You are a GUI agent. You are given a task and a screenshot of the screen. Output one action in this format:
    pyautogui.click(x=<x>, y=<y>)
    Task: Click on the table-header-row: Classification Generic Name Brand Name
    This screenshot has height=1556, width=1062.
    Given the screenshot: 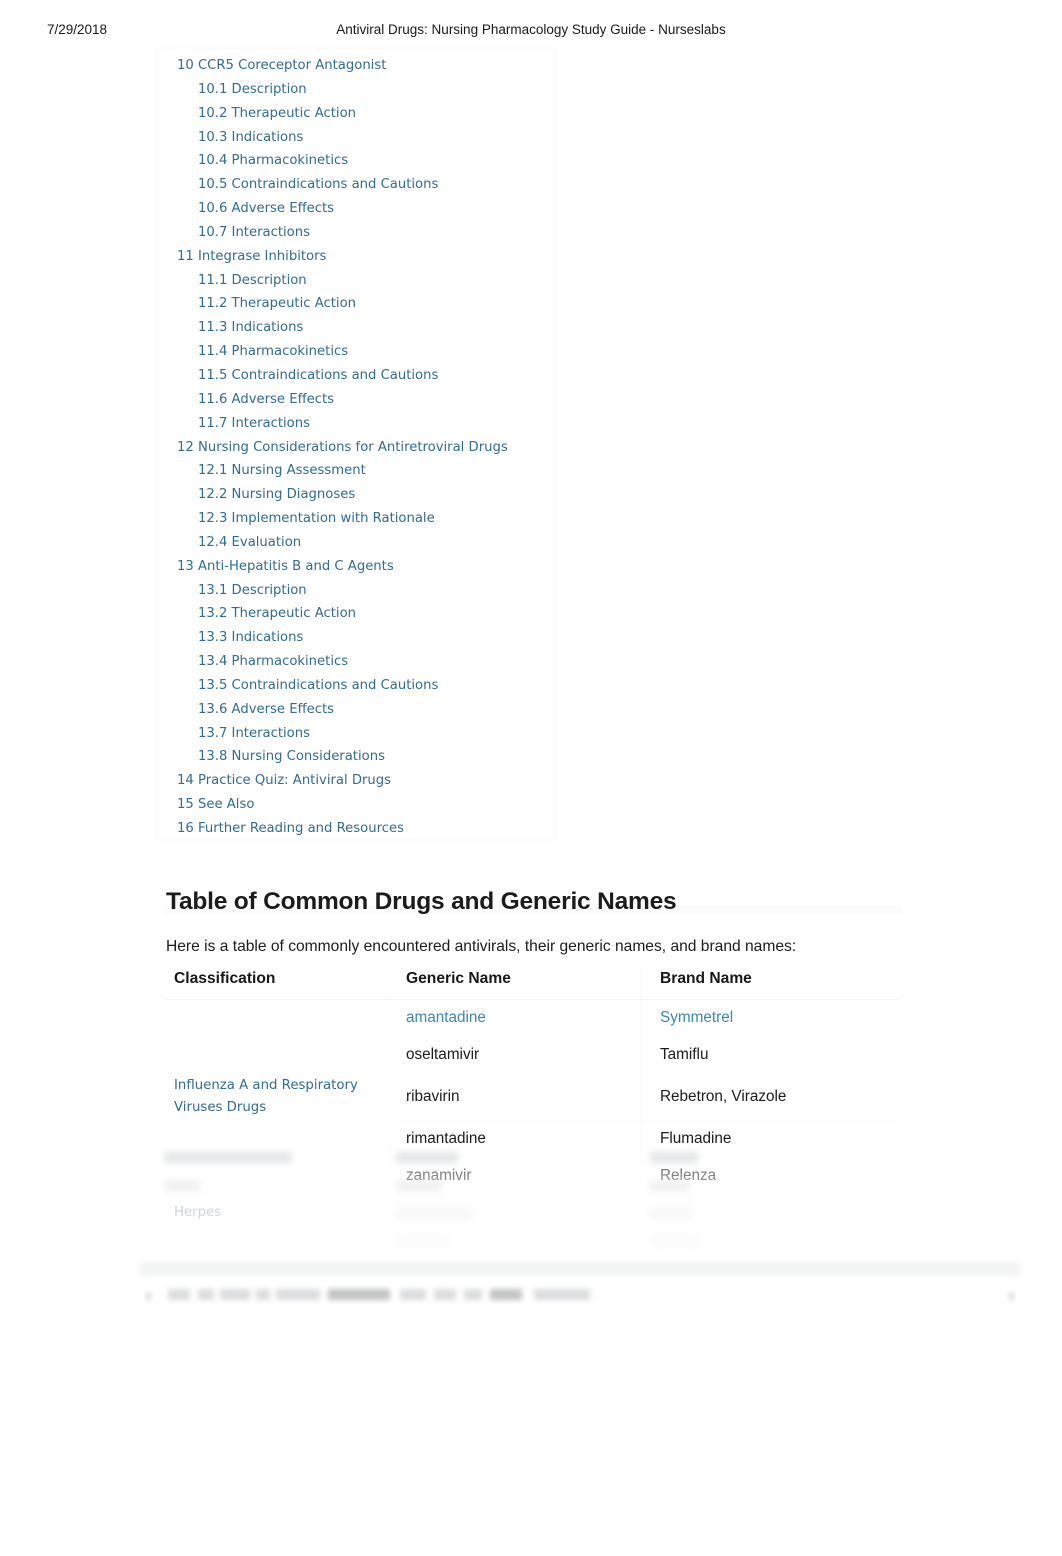 What is the action you would take?
    pyautogui.click(x=532, y=981)
    